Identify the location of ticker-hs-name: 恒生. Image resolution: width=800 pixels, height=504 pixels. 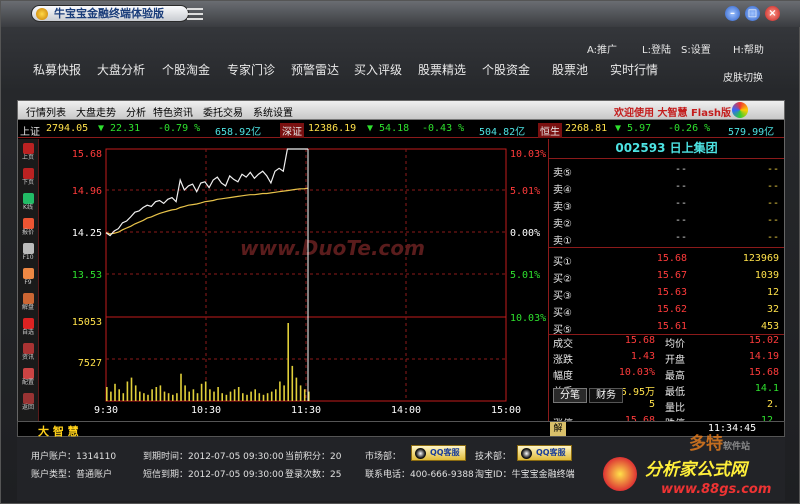
(550, 130).